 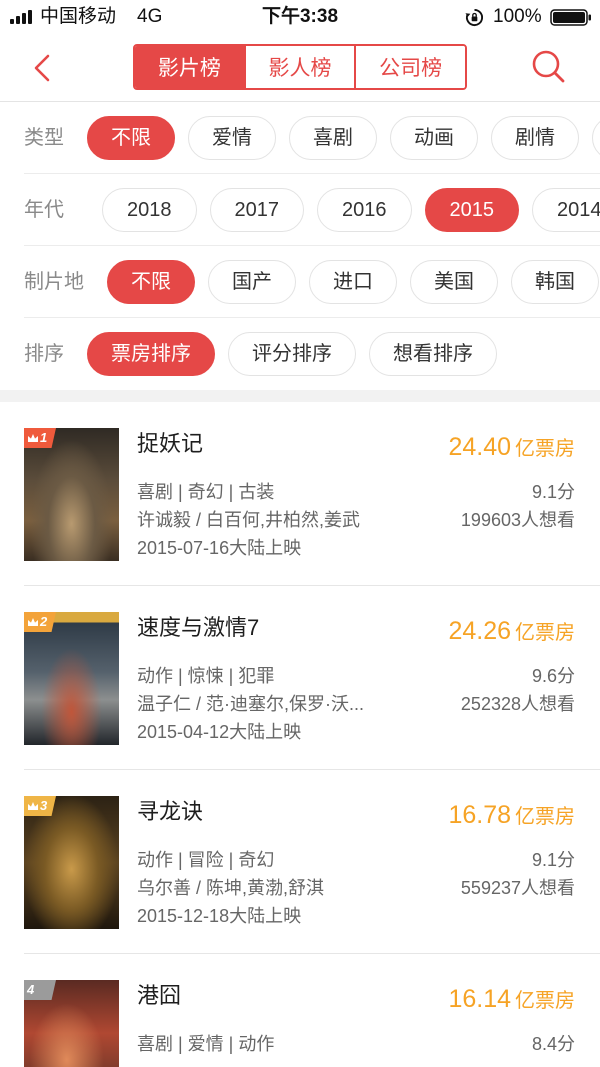 I want to click on filter-chip: 动画, so click(x=434, y=138).